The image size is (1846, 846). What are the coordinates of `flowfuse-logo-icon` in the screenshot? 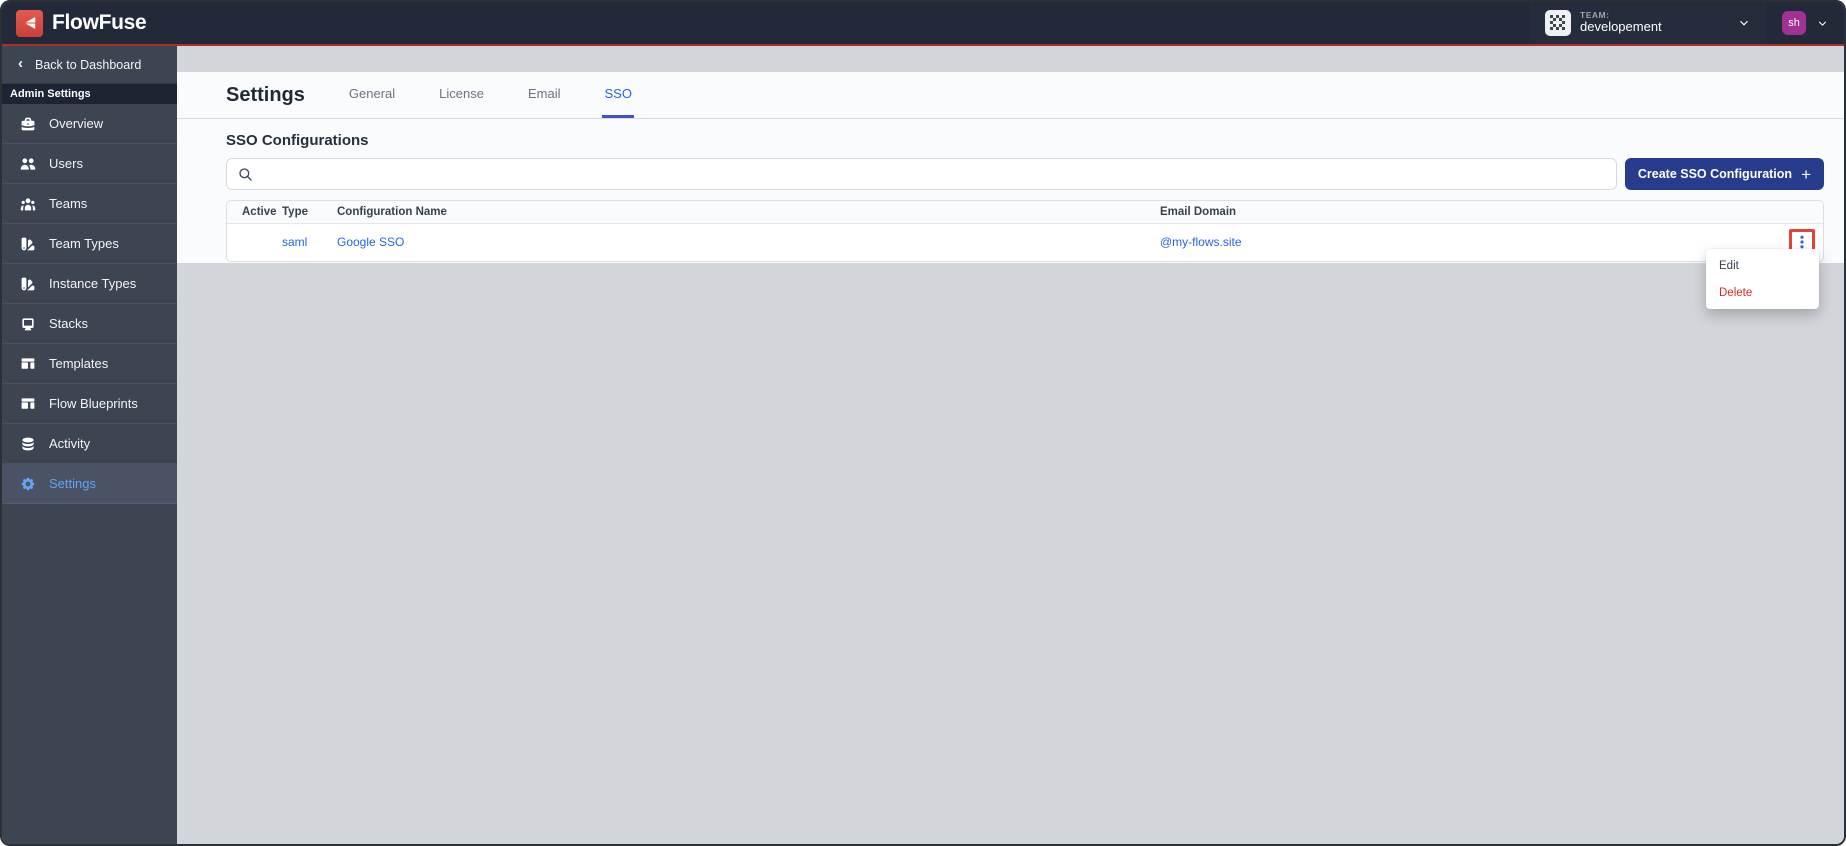 It's located at (29, 23).